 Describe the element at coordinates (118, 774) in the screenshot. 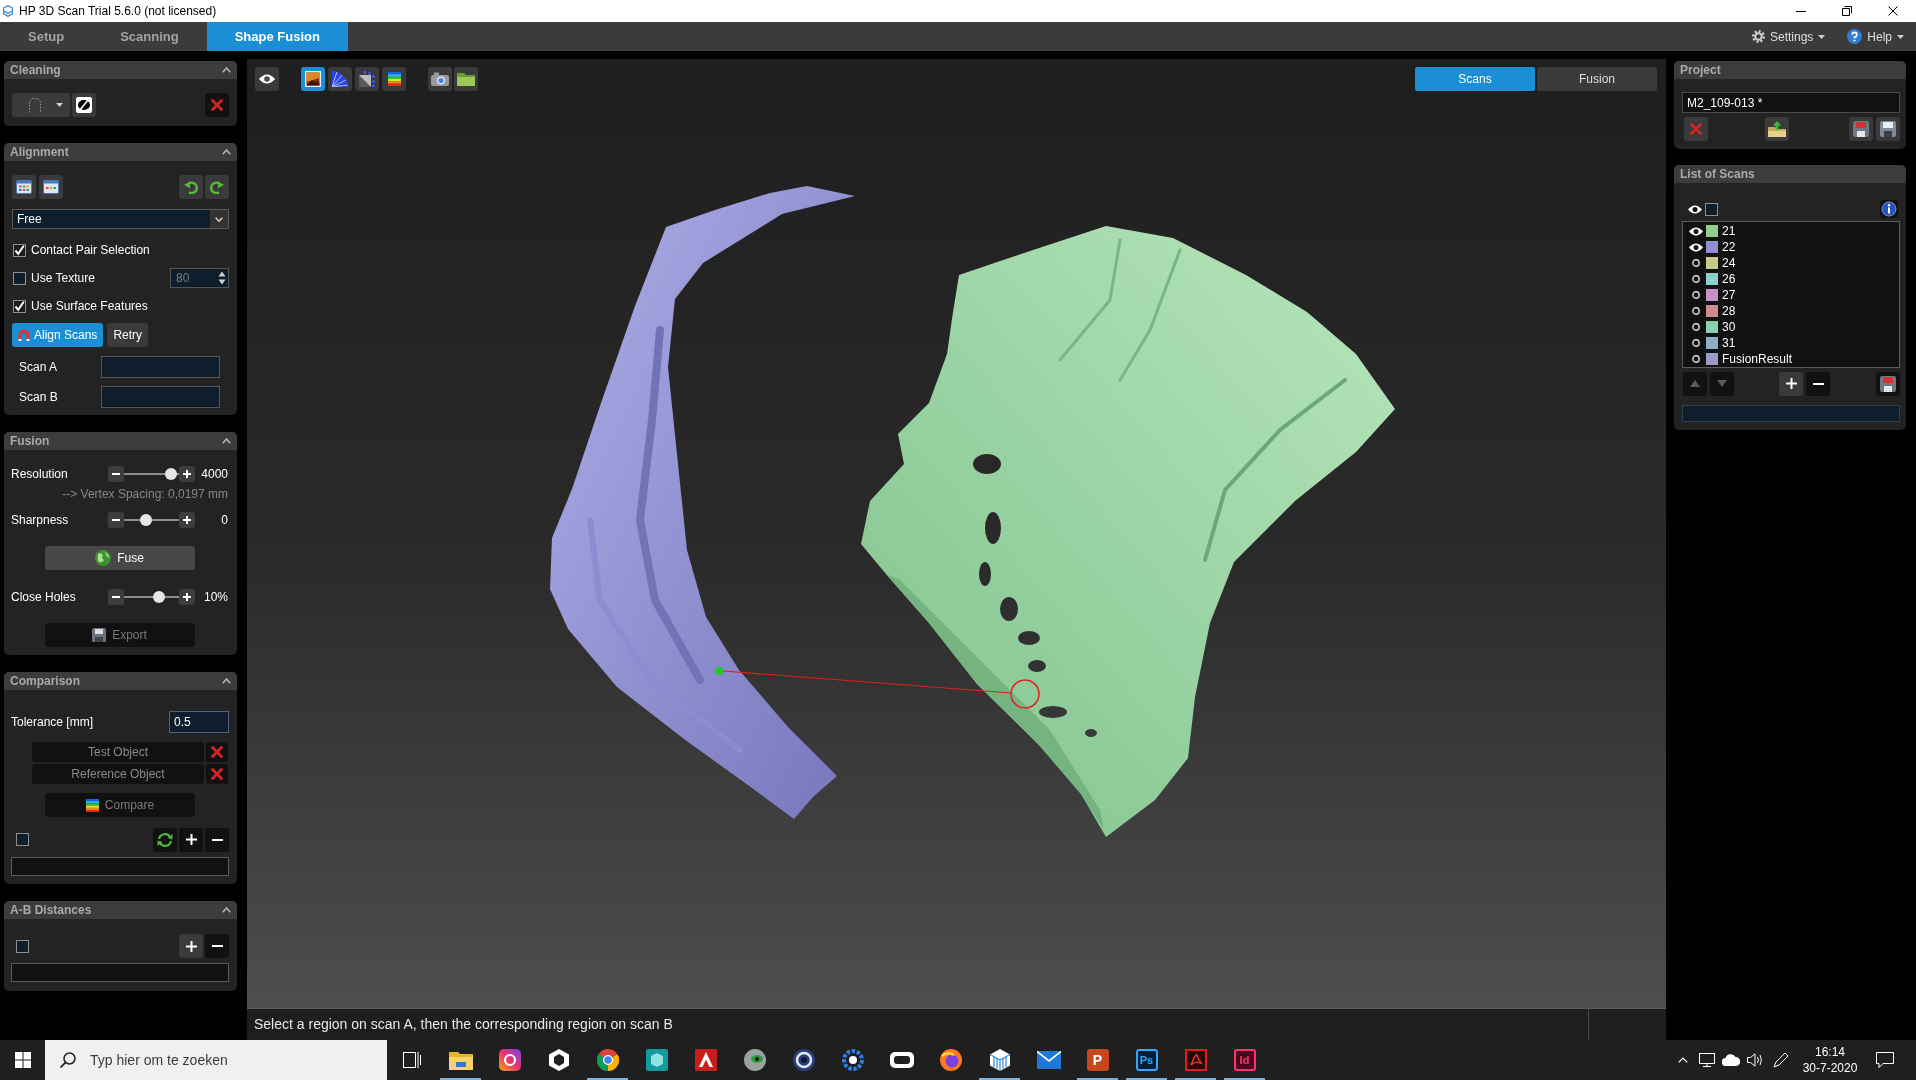

I see `object-slot: Reference Object` at that location.